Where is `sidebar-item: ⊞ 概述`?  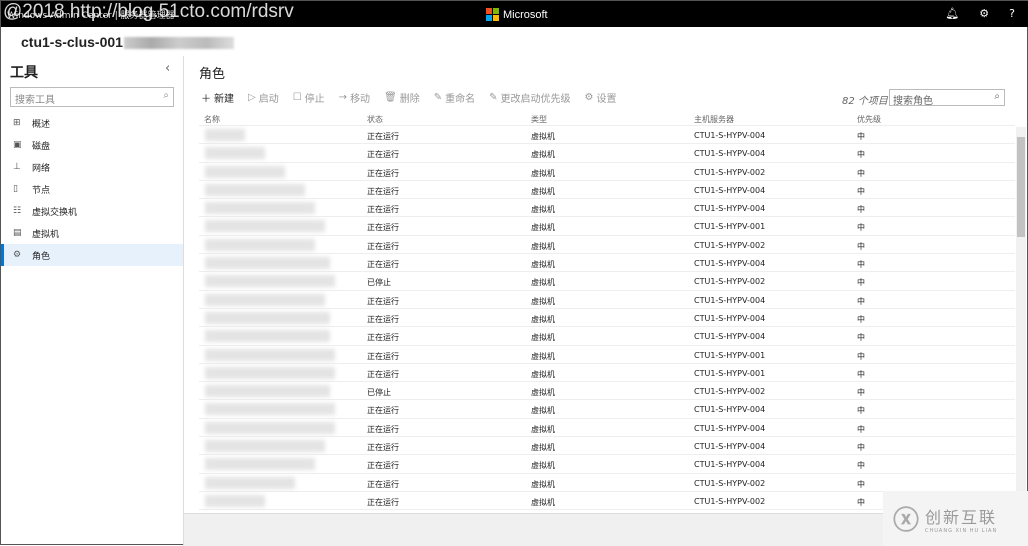
sidebar-item: ⊞ 概述 is located at coordinates (92, 123).